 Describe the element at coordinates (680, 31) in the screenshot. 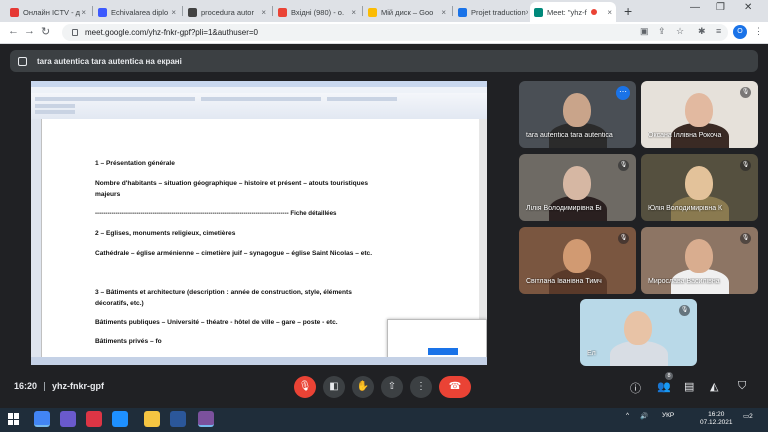

I see `star-icon: ☆` at that location.